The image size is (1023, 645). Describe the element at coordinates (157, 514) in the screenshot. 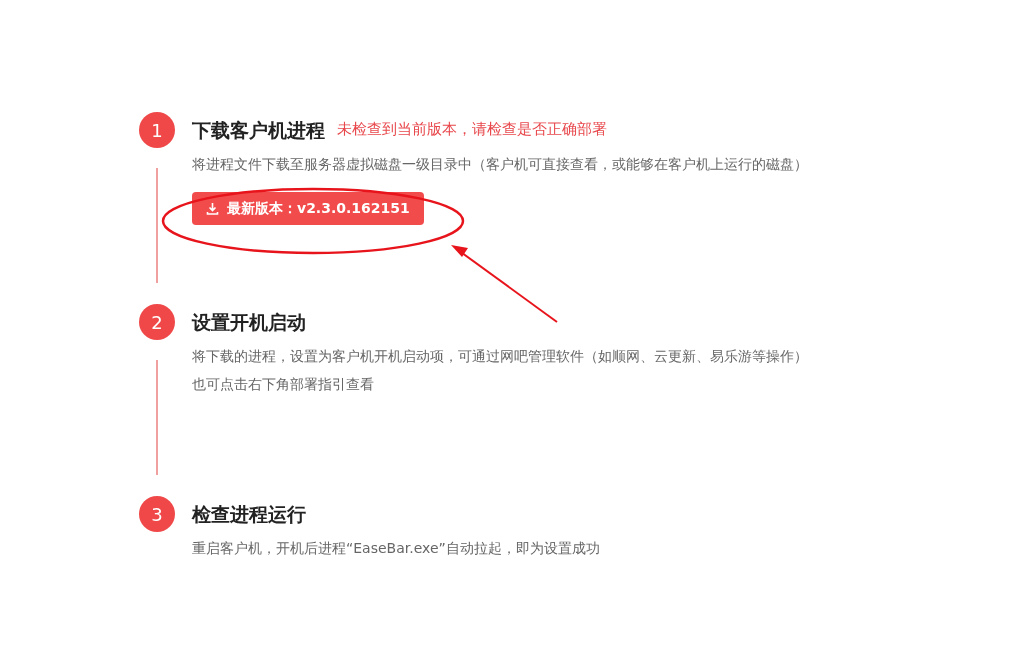

I see `step-number: 3` at that location.